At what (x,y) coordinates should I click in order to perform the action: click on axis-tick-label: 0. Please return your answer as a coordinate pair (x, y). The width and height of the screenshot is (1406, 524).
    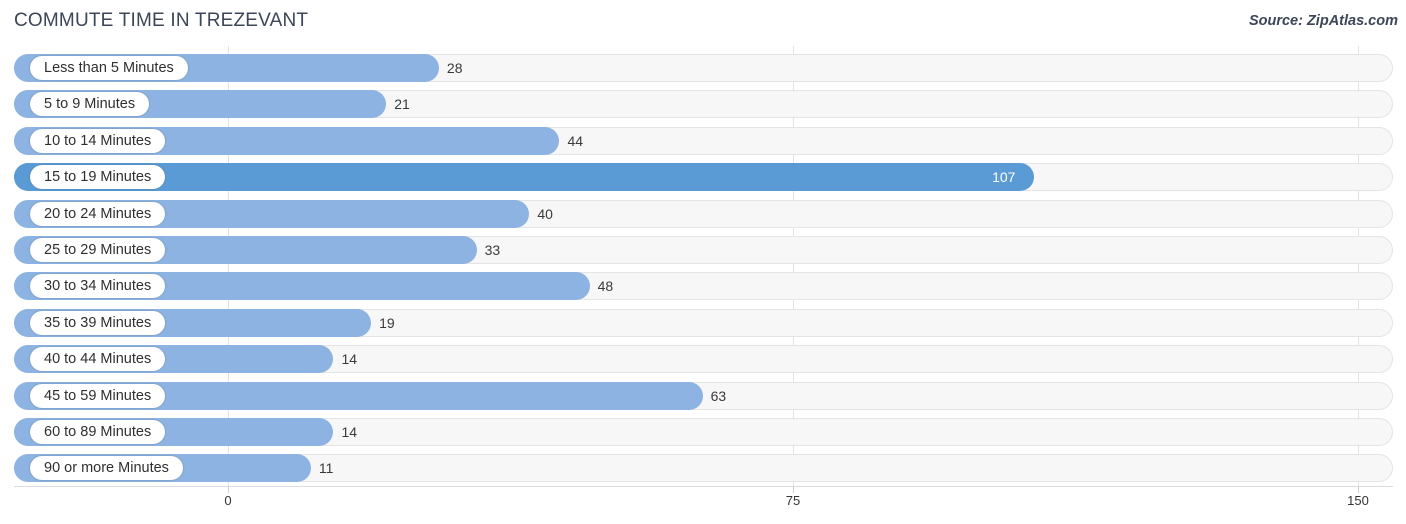
    Looking at the image, I should click on (228, 500).